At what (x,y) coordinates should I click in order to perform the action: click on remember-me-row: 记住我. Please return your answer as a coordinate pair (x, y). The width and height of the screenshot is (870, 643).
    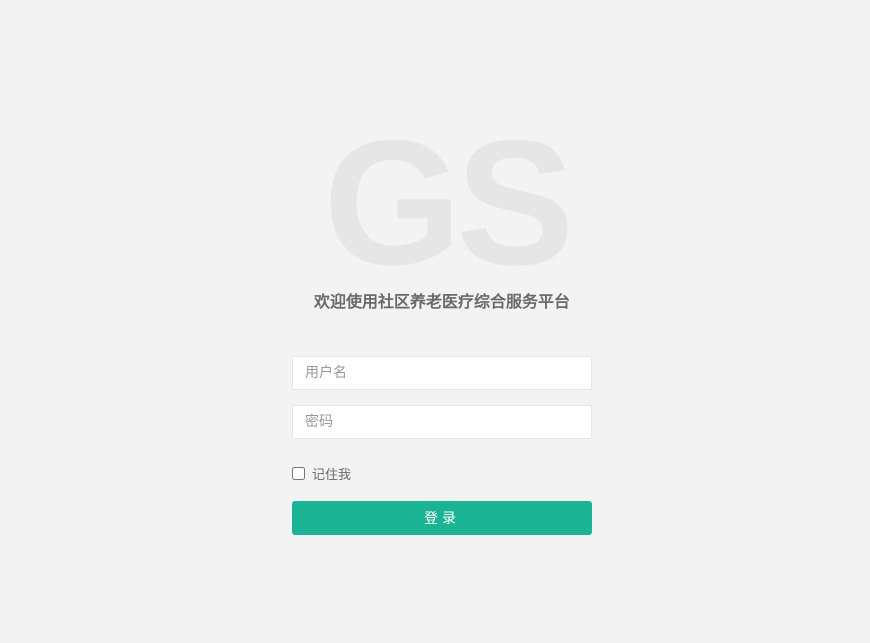
    Looking at the image, I should click on (442, 473).